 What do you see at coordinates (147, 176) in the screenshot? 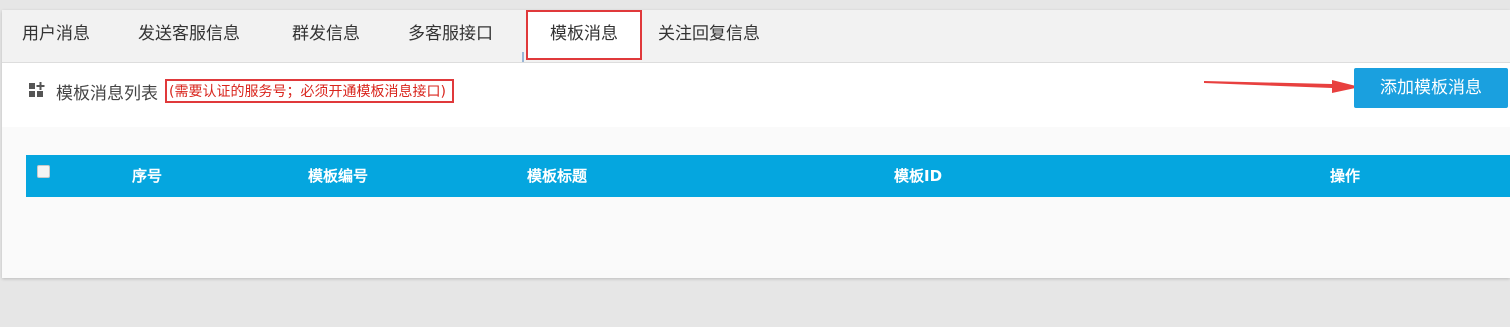
I see `column-header-index: 序号` at bounding box center [147, 176].